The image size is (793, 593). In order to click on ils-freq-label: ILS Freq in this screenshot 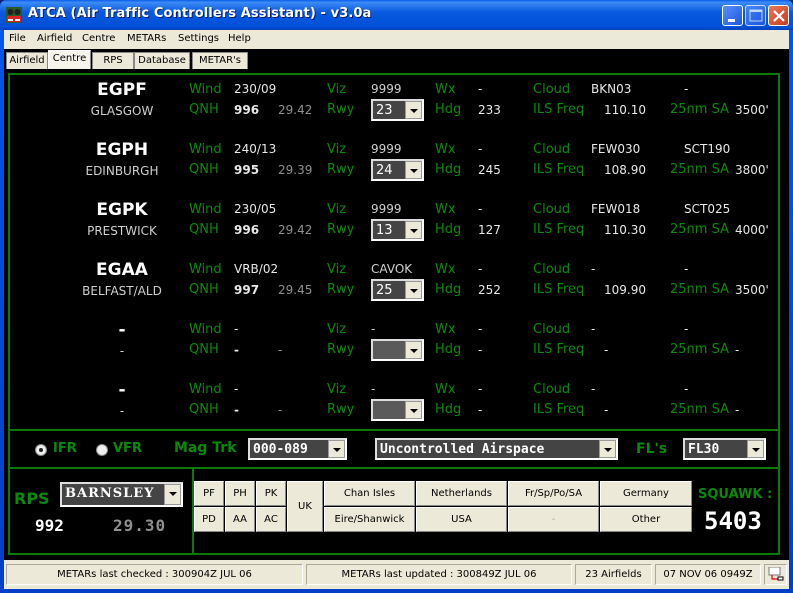, I will do `click(559, 409)`.